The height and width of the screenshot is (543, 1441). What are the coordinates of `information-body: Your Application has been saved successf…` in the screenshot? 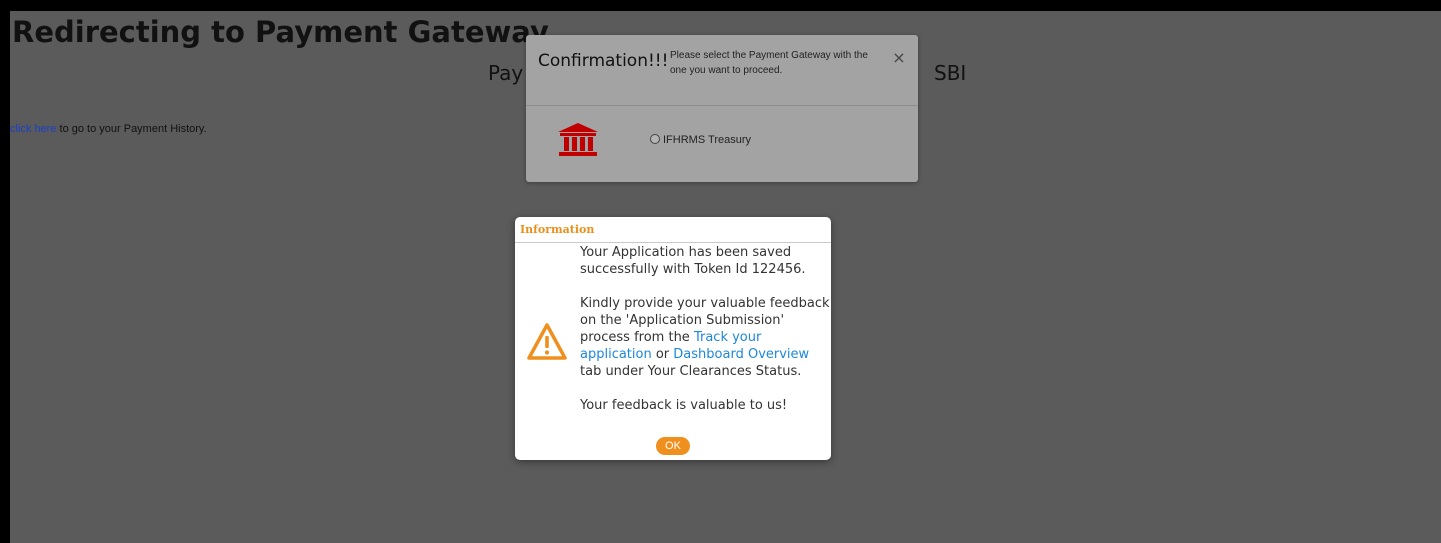 It's located at (705, 329).